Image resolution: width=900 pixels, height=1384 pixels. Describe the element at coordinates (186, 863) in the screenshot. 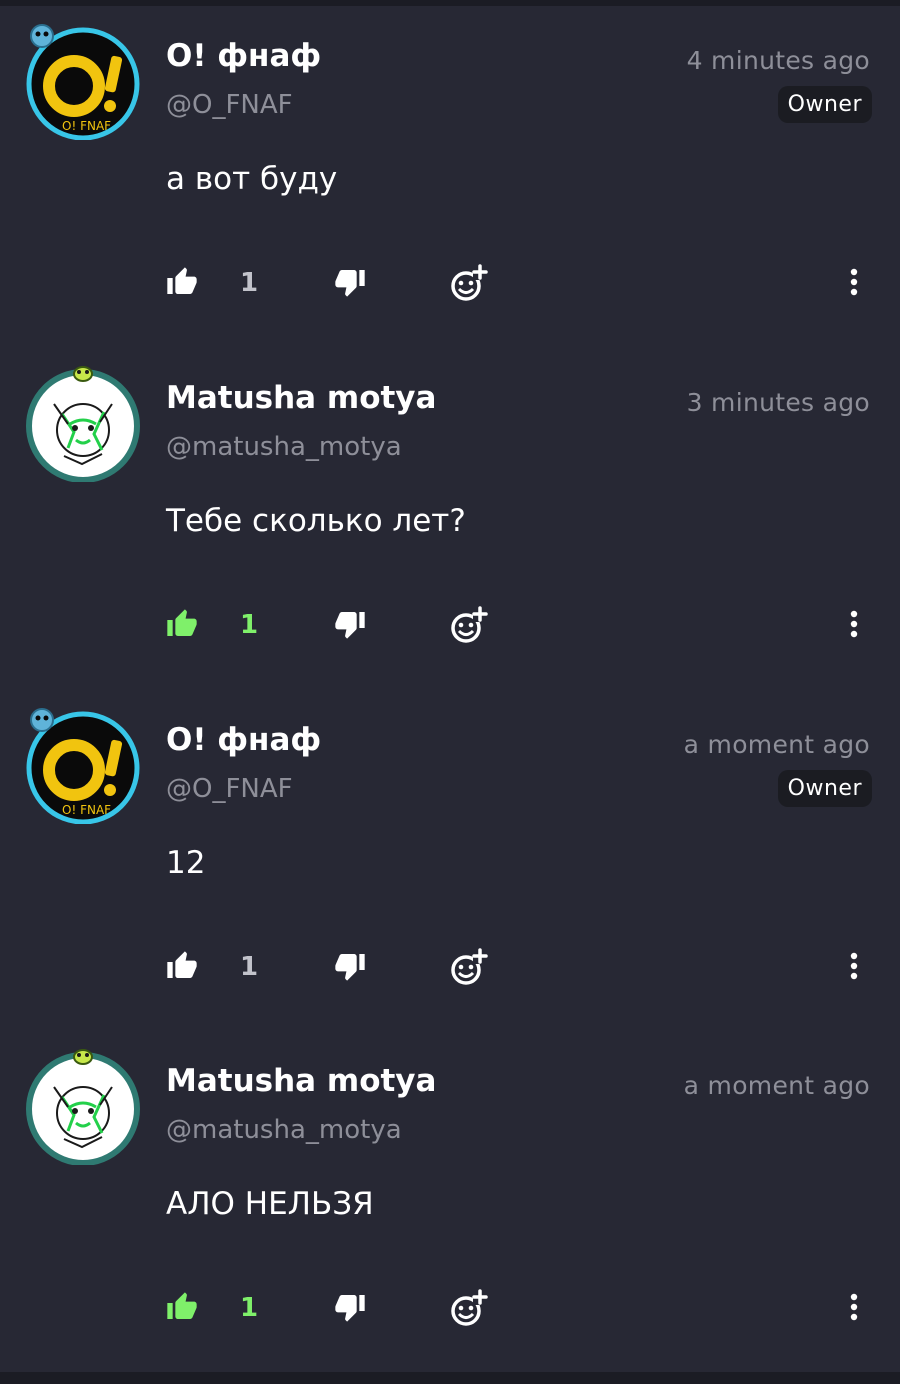

I see `comment-text: 12` at that location.